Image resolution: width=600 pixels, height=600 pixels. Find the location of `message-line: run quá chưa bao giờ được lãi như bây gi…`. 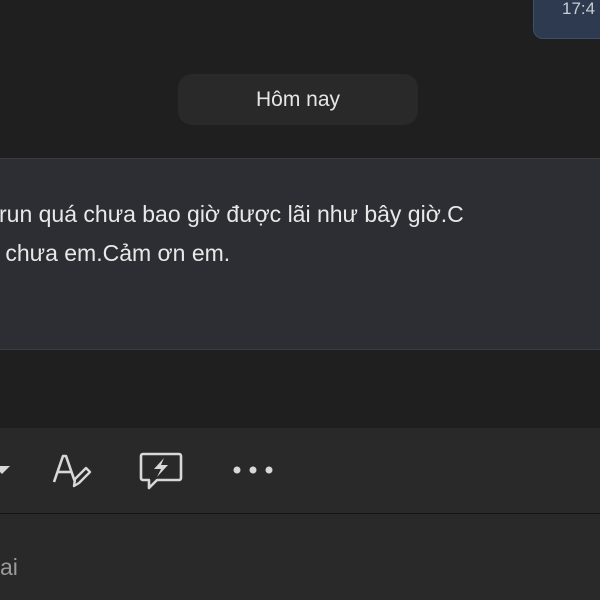

message-line: run quá chưa bao giờ được lãi như bây gi… is located at coordinates (232, 214).